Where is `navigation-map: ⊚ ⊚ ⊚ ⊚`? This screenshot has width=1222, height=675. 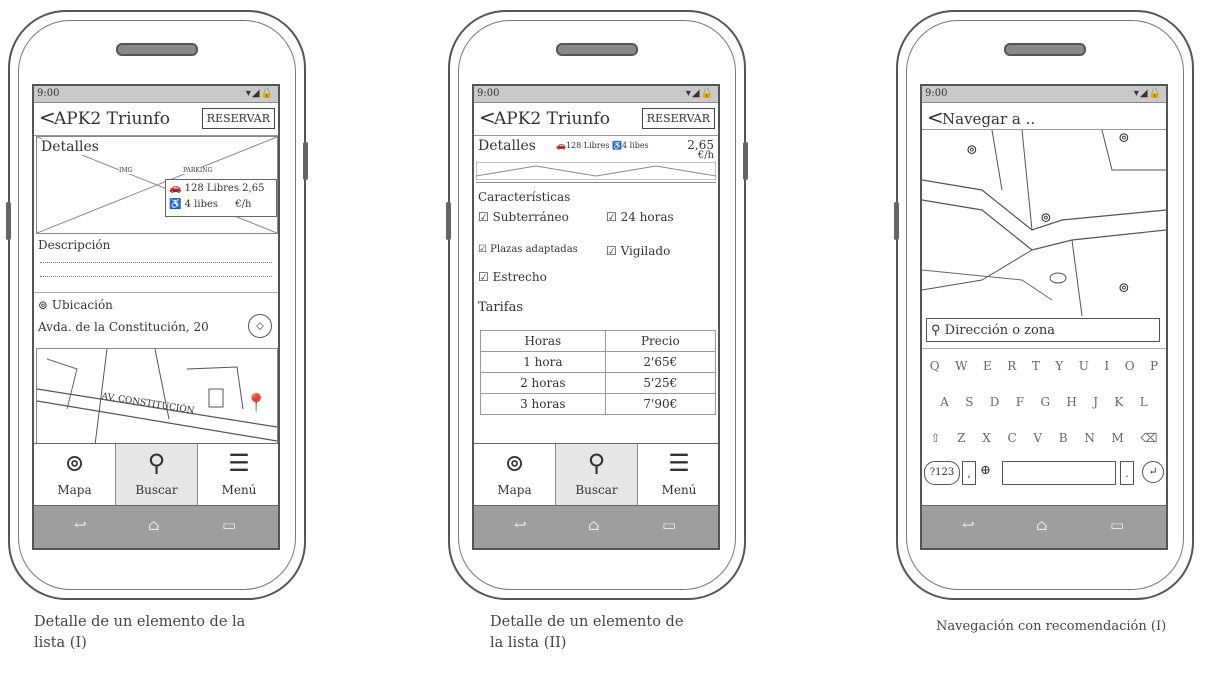
navigation-map: ⊚ ⊚ ⊚ ⊚ is located at coordinates (1044, 223).